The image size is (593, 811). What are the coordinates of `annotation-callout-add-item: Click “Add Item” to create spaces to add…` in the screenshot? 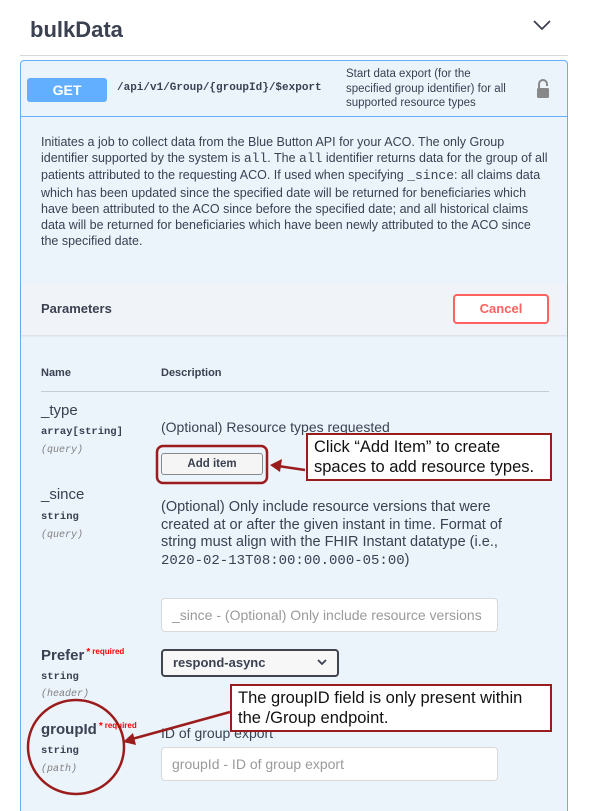 It's located at (429, 457).